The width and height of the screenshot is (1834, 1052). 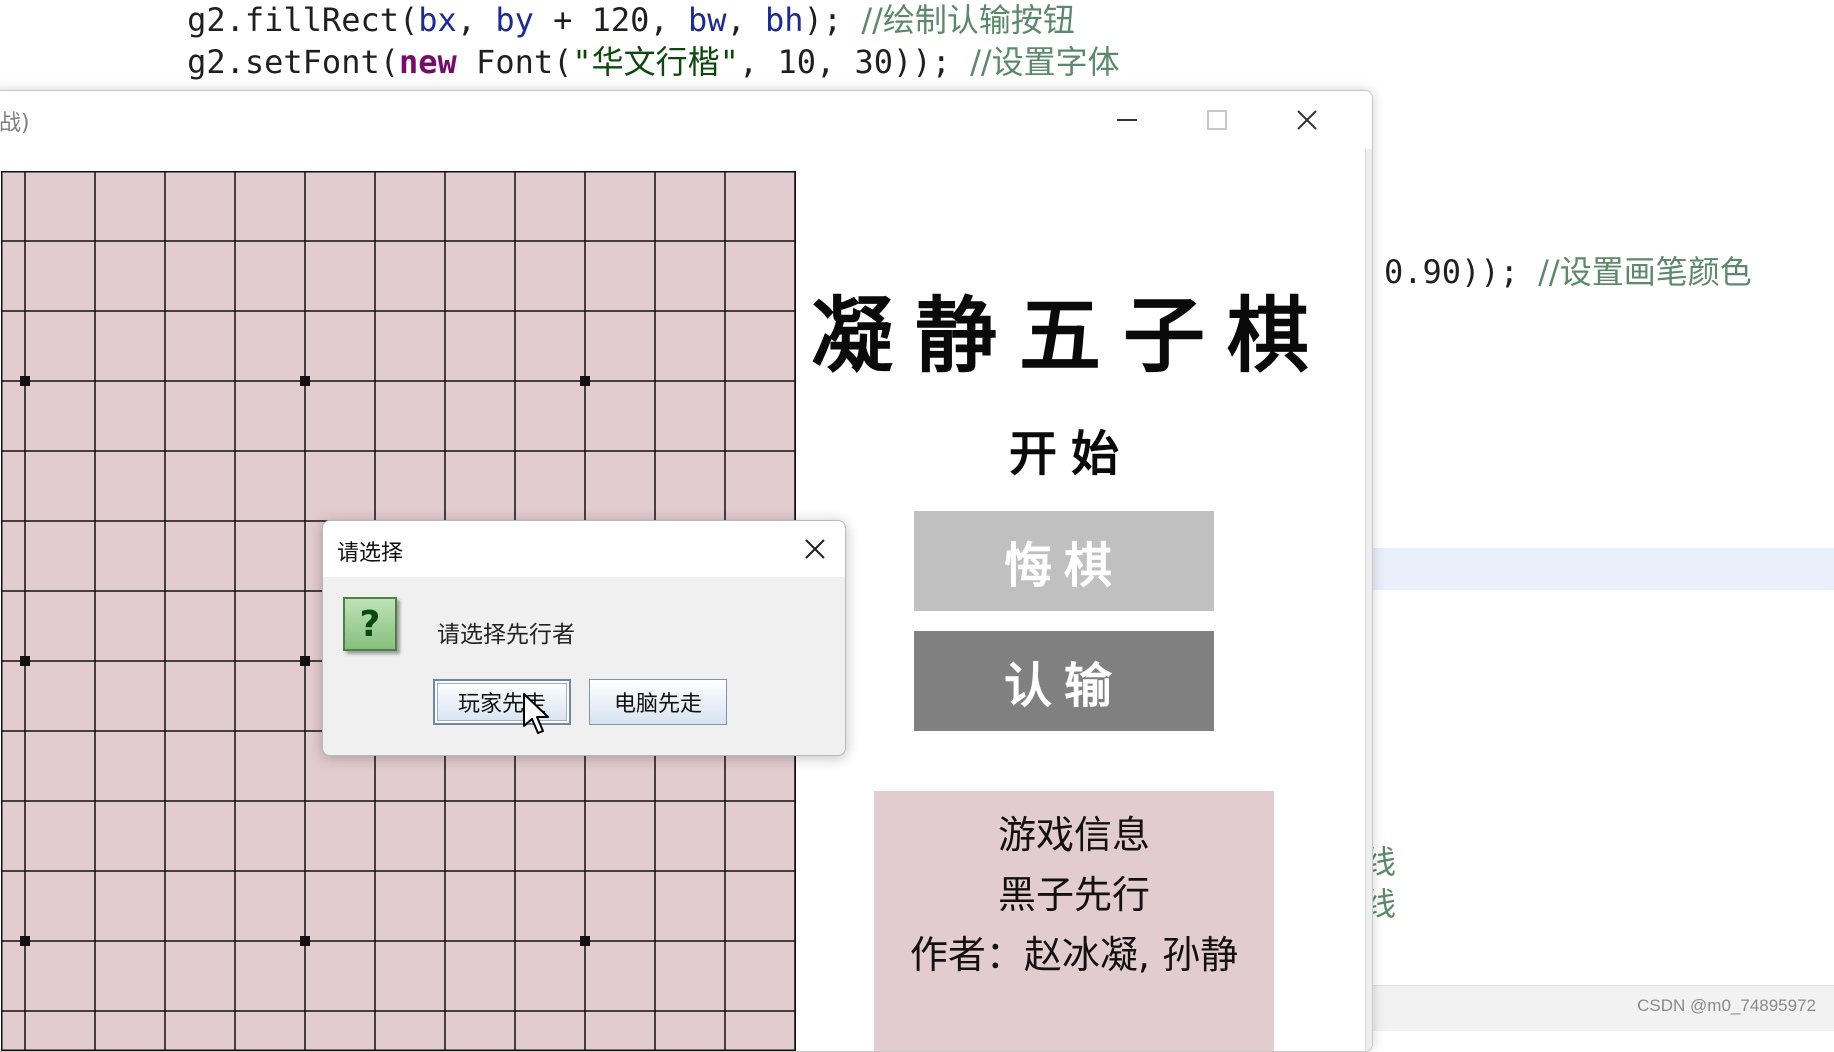 I want to click on code-token: bx, so click(x=437, y=20).